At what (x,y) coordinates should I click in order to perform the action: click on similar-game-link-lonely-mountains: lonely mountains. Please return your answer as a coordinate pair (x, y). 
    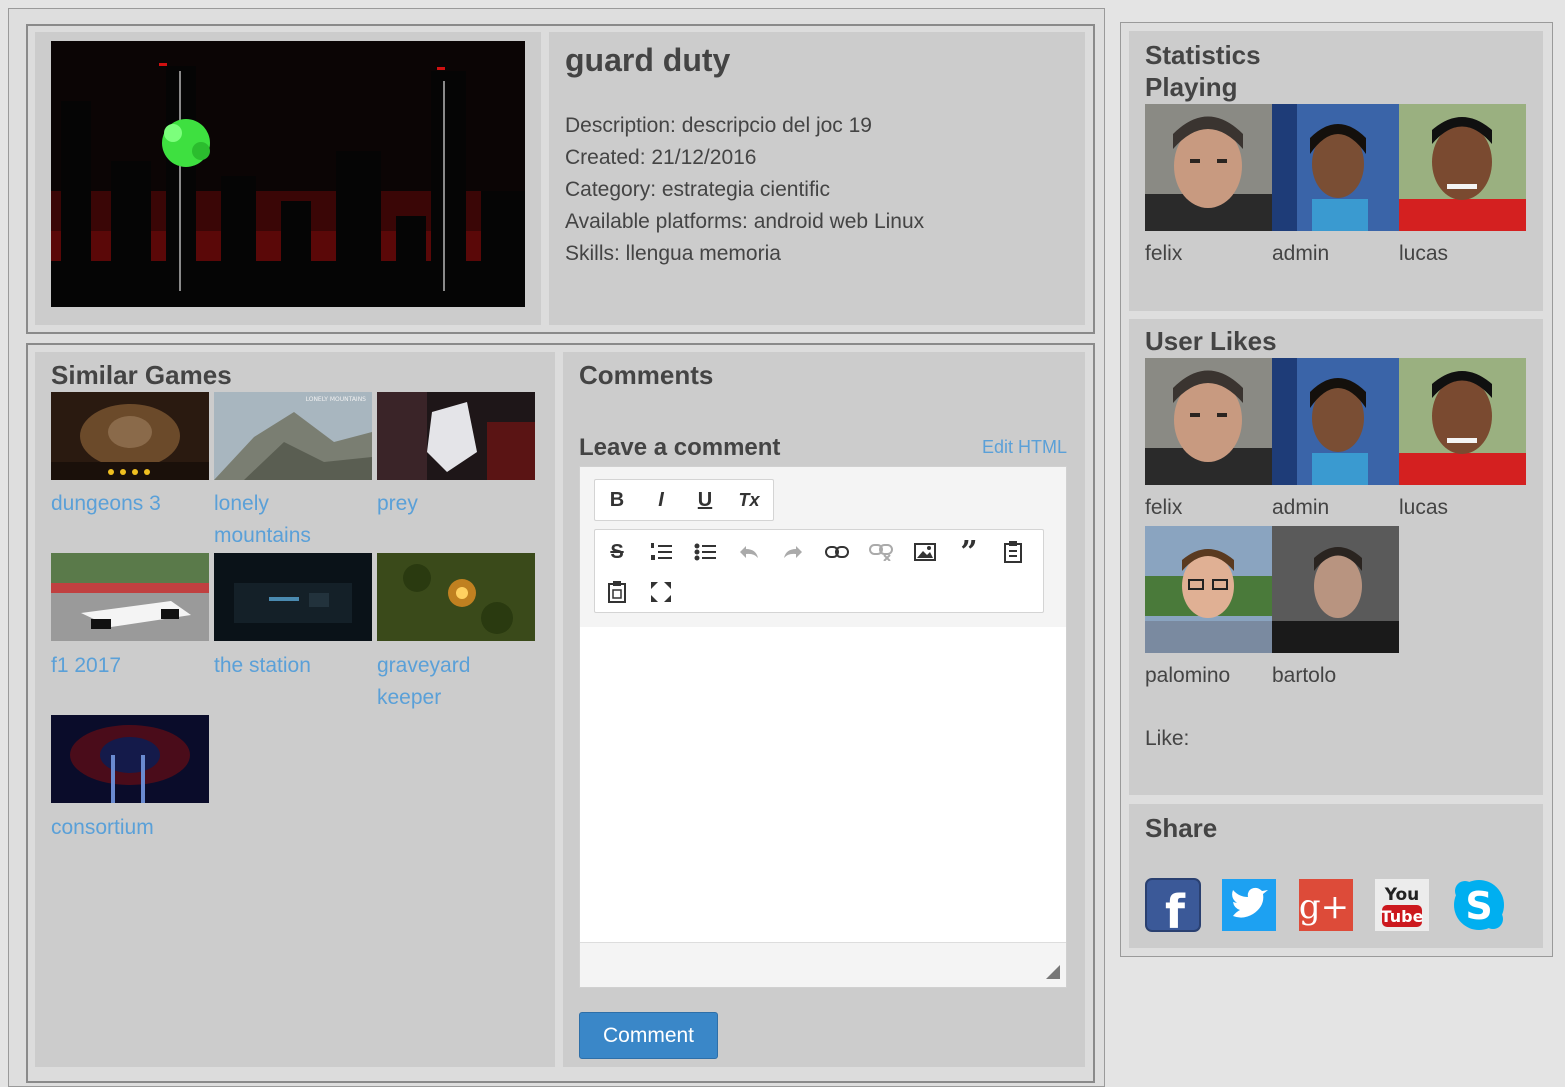
    Looking at the image, I should click on (262, 520).